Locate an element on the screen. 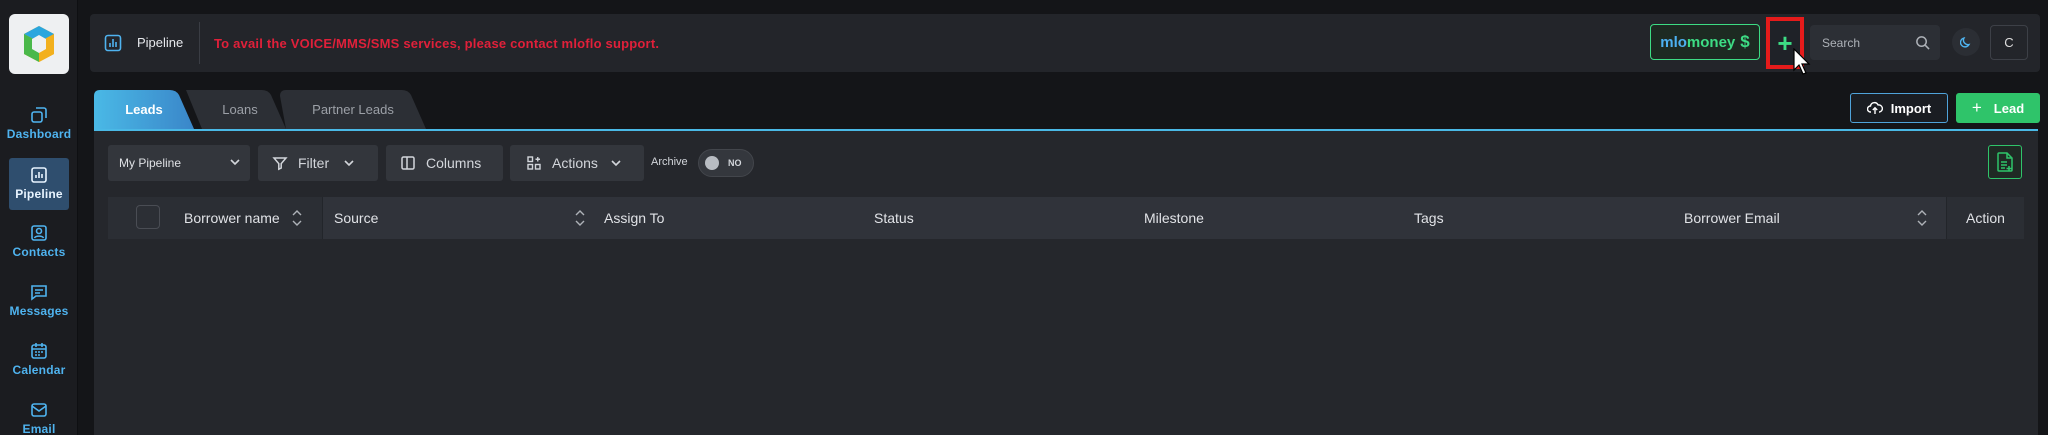 The width and height of the screenshot is (2048, 435). column-header-borrower-name: Borrower name is located at coordinates (232, 218).